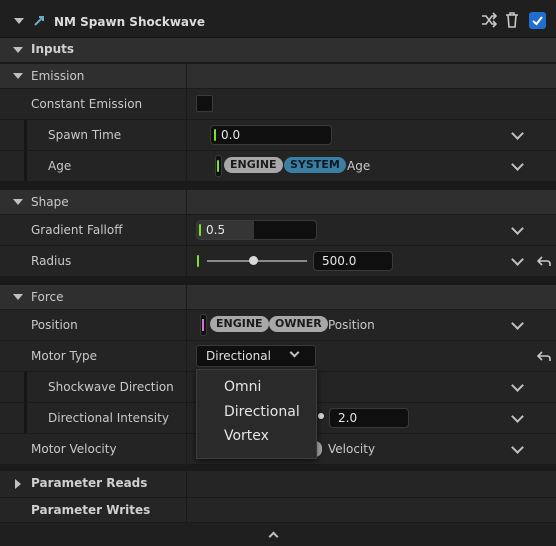  I want to click on radius-slider-handle, so click(253, 260).